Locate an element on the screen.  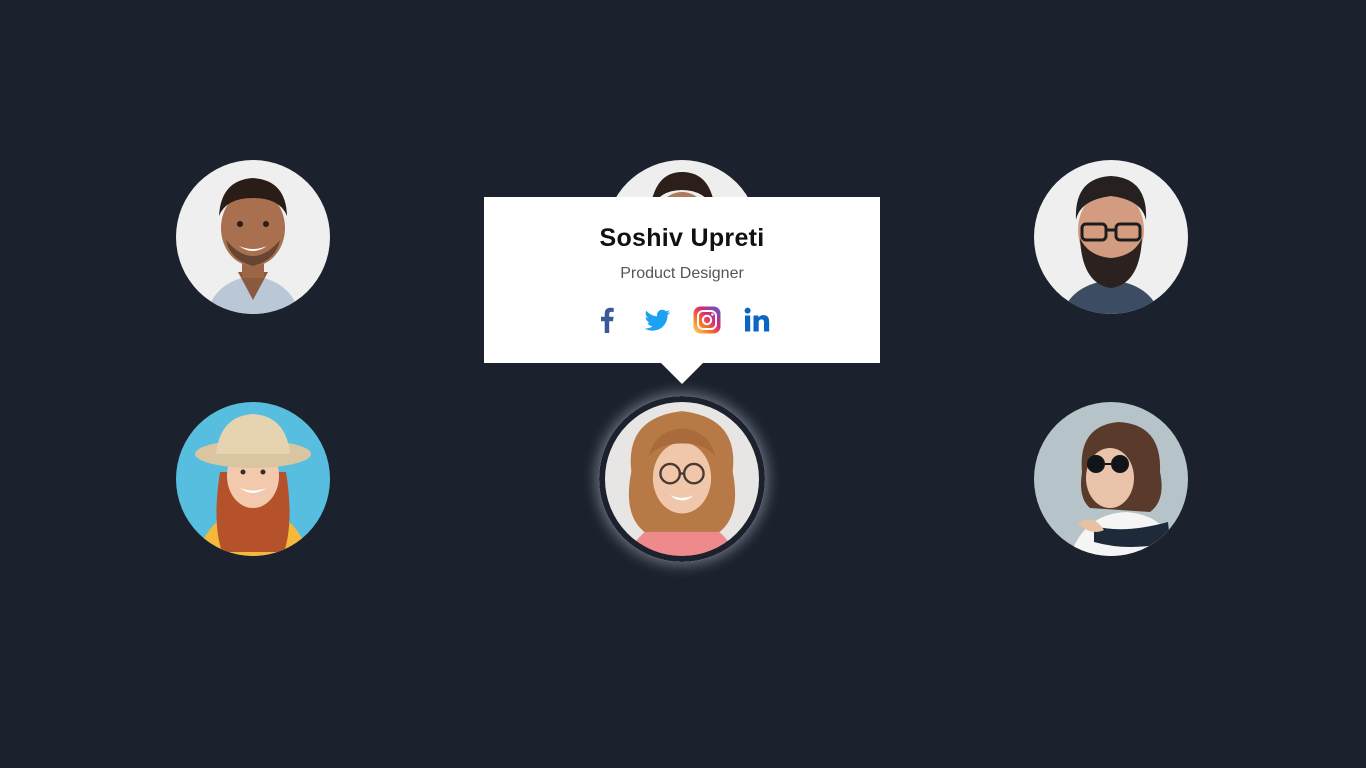
linkedin-icon is located at coordinates (757, 319).